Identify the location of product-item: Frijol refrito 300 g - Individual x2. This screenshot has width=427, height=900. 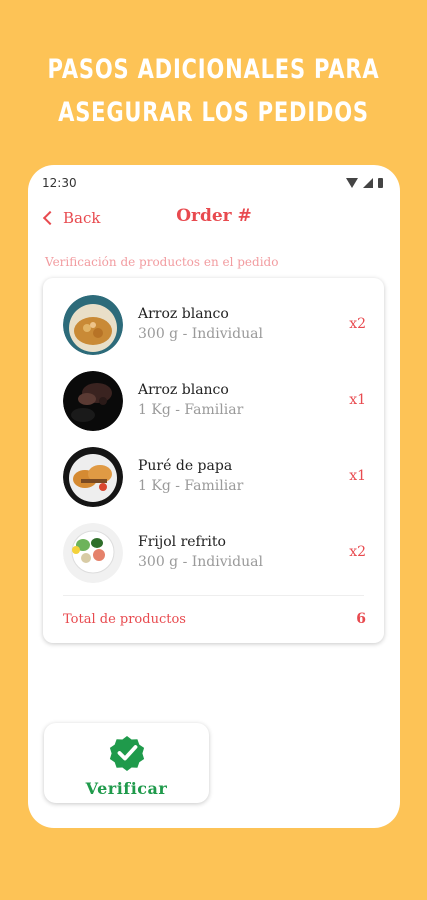
(213, 559).